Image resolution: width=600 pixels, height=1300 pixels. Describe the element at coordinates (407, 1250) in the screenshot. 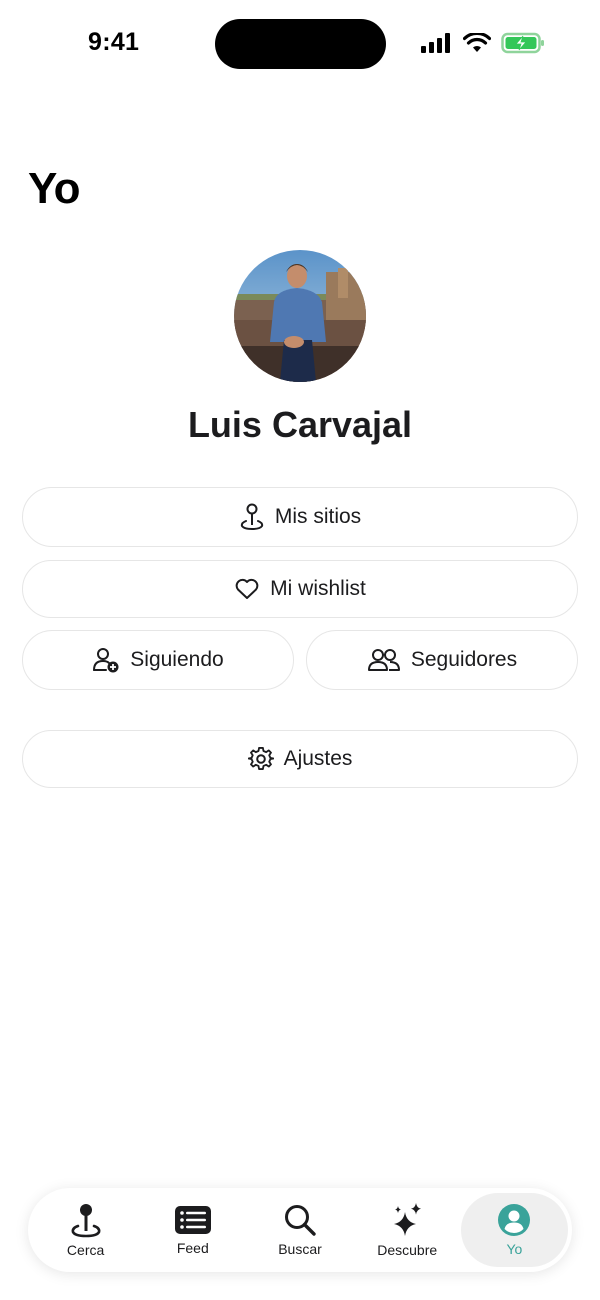

I see `tab-label: Descubre` at that location.